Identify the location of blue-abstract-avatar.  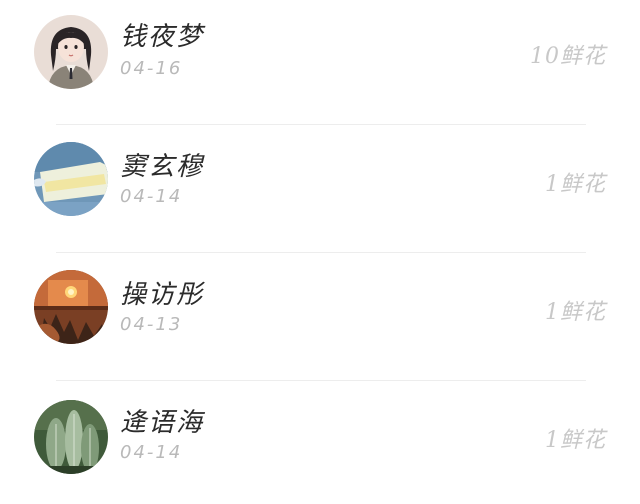
(71, 179).